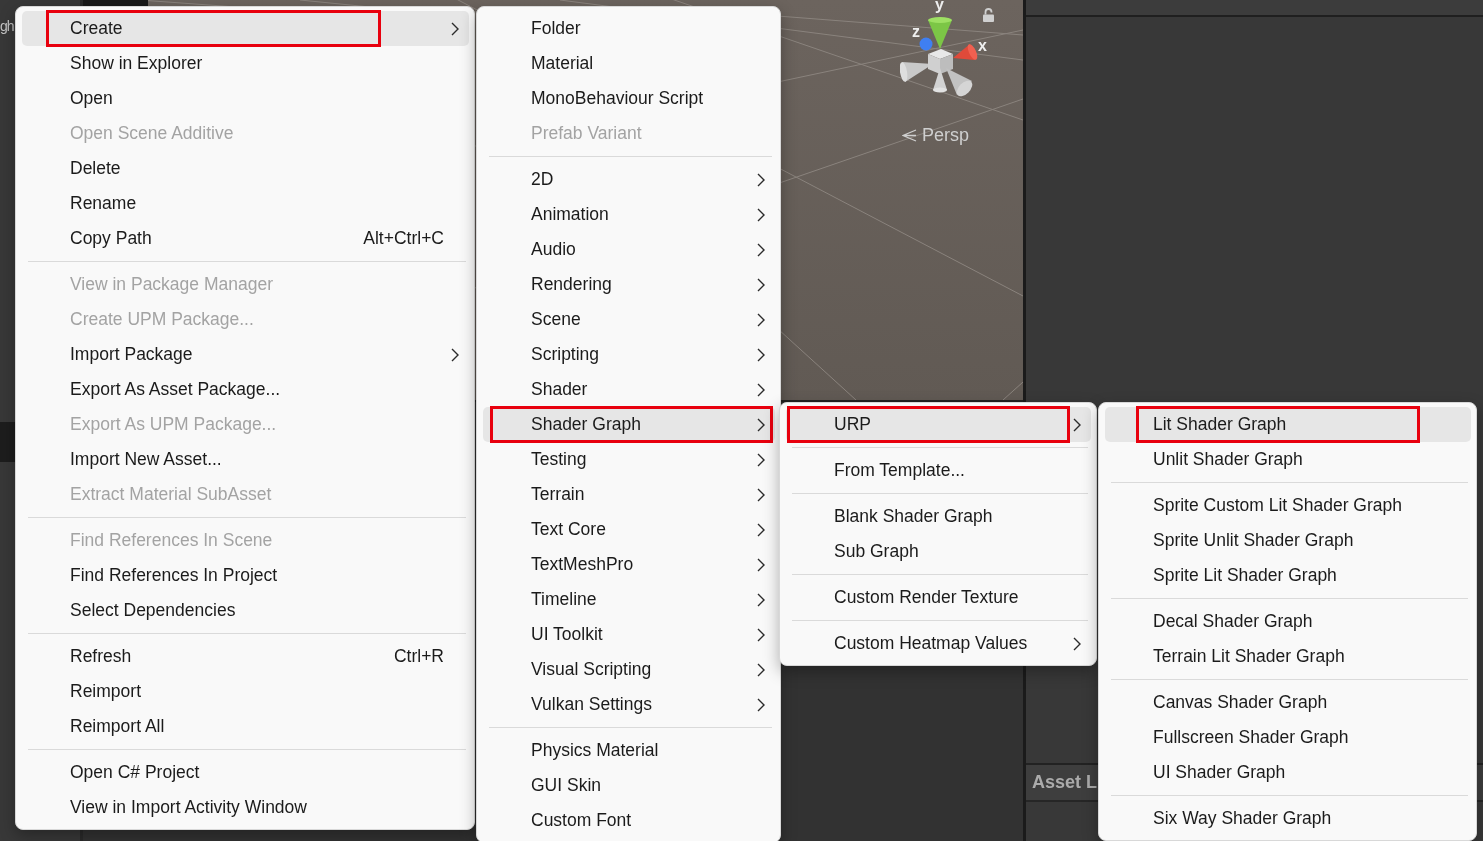  Describe the element at coordinates (245, 63) in the screenshot. I see `menu-item: Show in Explorer` at that location.